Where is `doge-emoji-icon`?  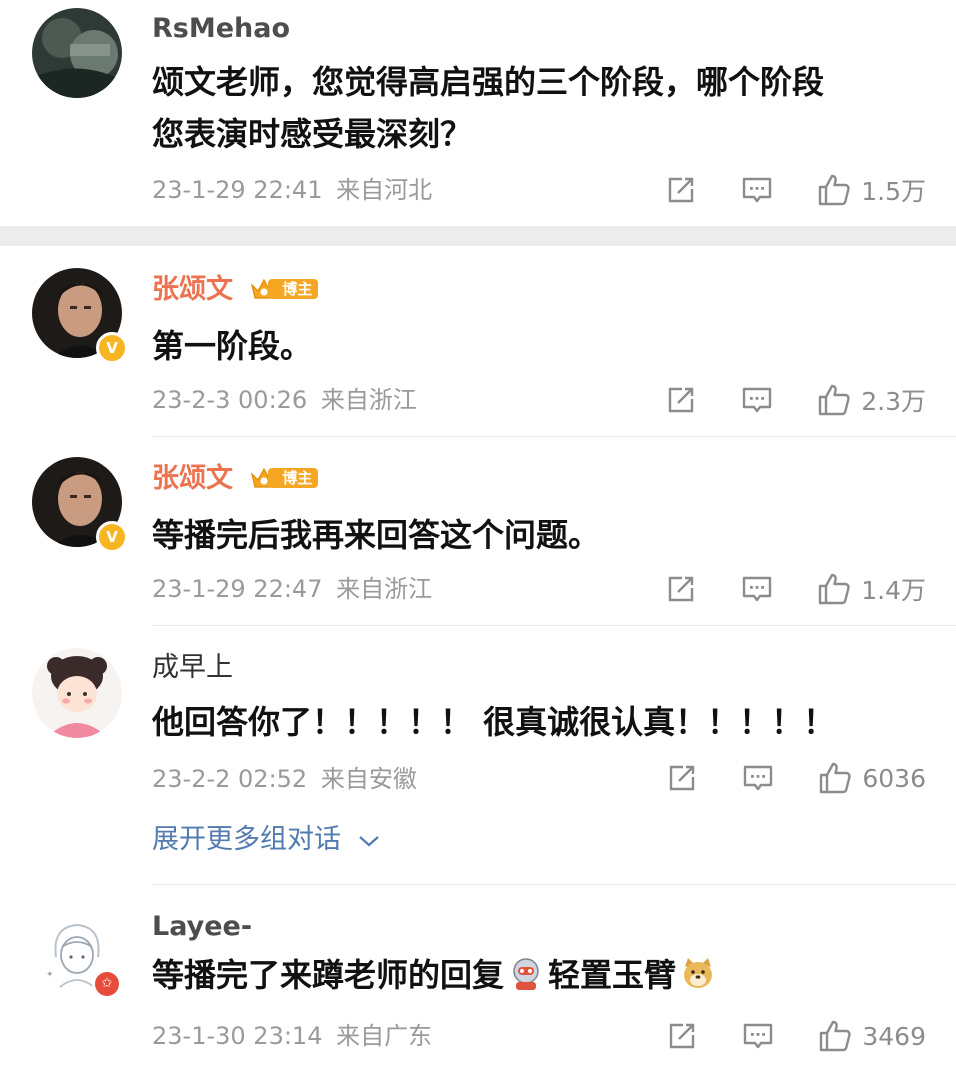 doge-emoji-icon is located at coordinates (698, 973).